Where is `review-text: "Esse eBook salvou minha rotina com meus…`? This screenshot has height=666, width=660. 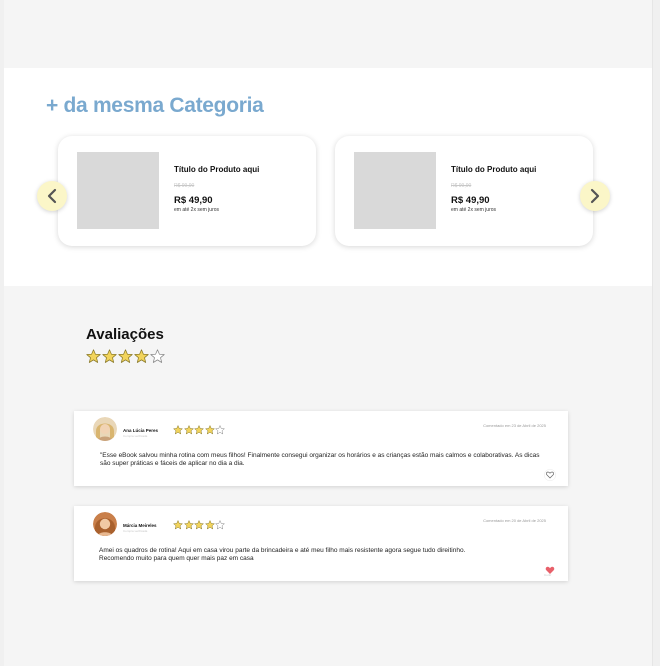
review-text: "Esse eBook salvou minha rotina com meus… is located at coordinates (320, 459).